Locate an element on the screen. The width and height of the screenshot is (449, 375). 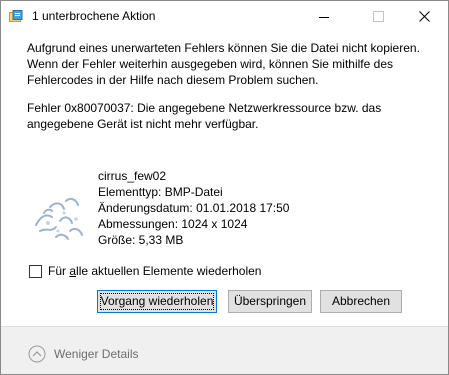
checkbox-box is located at coordinates (35, 271).